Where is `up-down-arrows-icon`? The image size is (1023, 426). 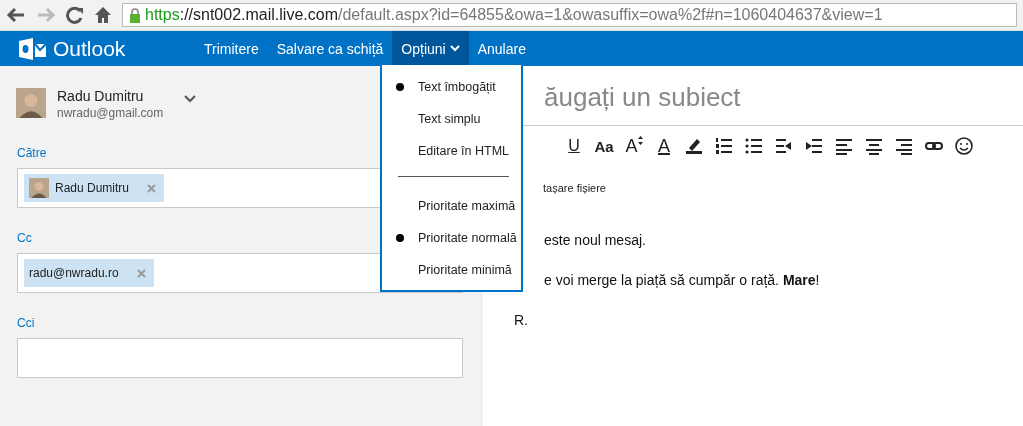
up-down-arrows-icon is located at coordinates (640, 140).